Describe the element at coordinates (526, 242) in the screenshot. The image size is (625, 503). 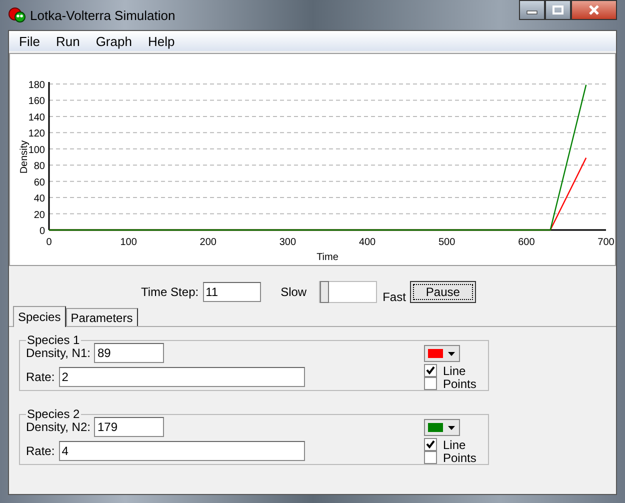
I see `x-tick-label: 600` at that location.